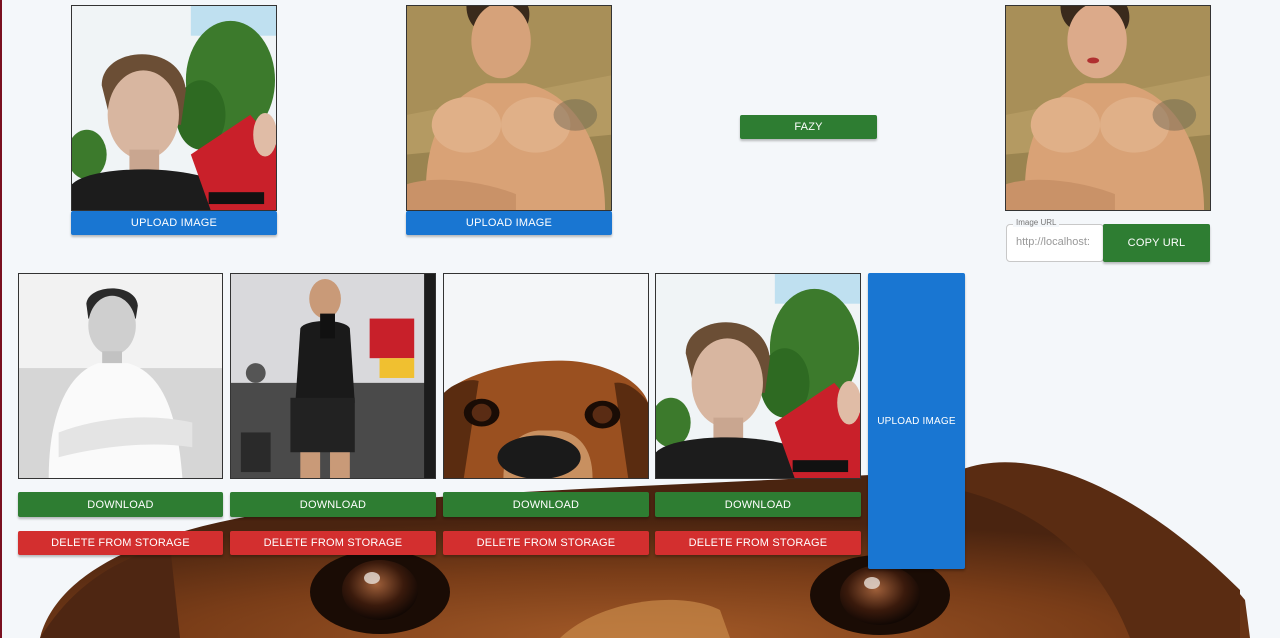 The width and height of the screenshot is (1280, 638). What do you see at coordinates (916, 421) in the screenshot?
I see `gallery-upload-button: UPLOAD IMAGE` at bounding box center [916, 421].